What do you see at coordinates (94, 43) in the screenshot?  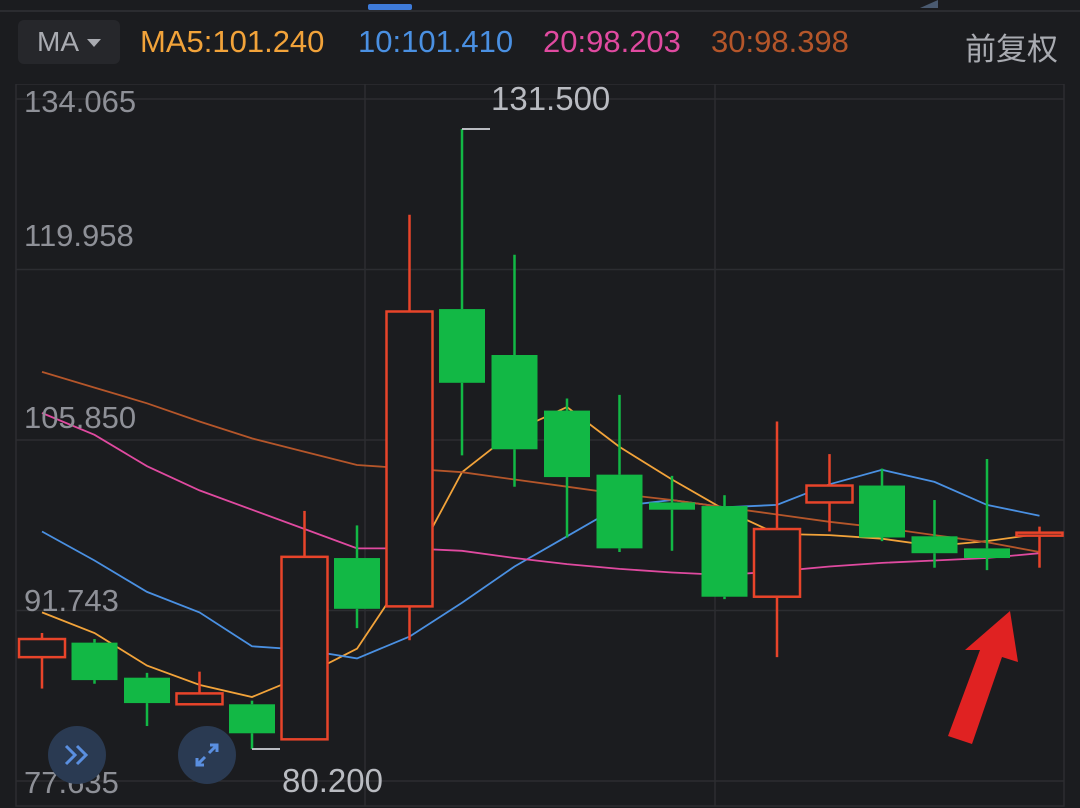 I see `chevron-down-icon` at bounding box center [94, 43].